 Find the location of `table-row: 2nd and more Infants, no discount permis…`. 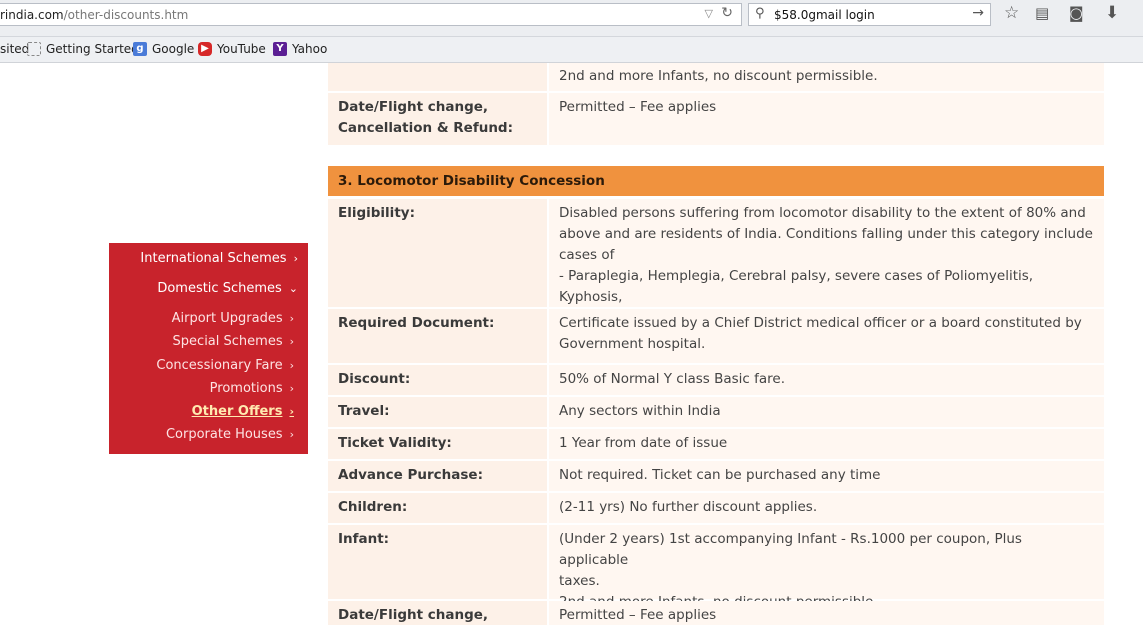

table-row: 2nd and more Infants, no discount permis… is located at coordinates (716, 77).